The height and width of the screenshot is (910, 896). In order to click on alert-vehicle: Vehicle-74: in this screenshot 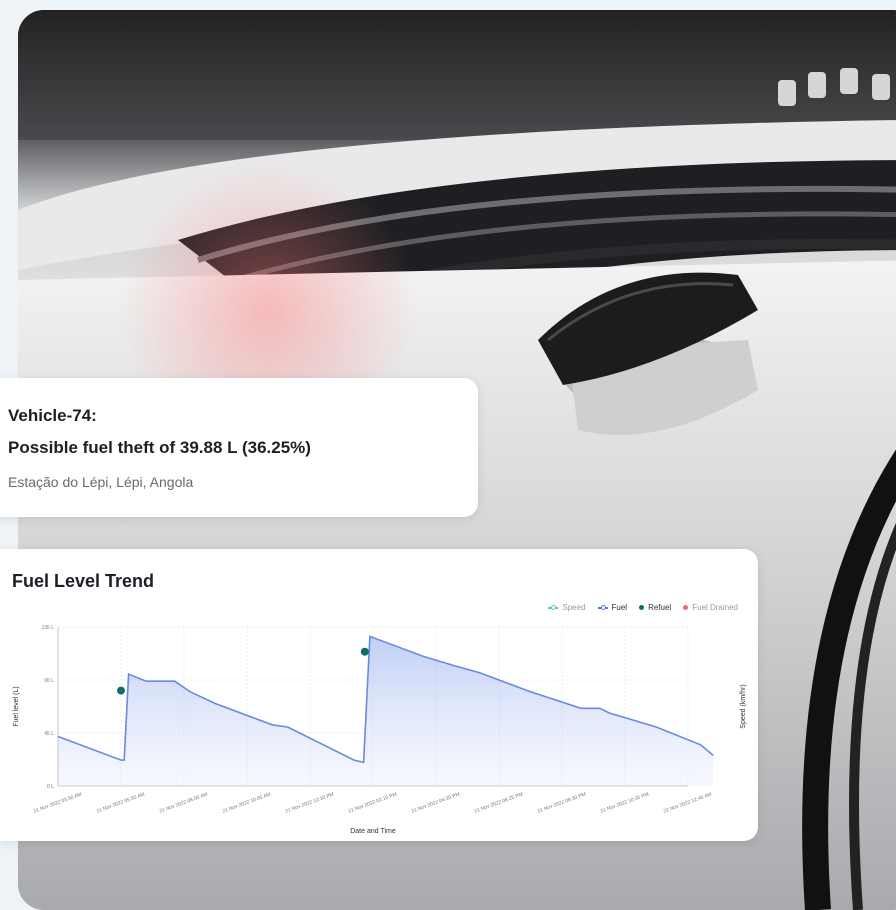, I will do `click(52, 415)`.